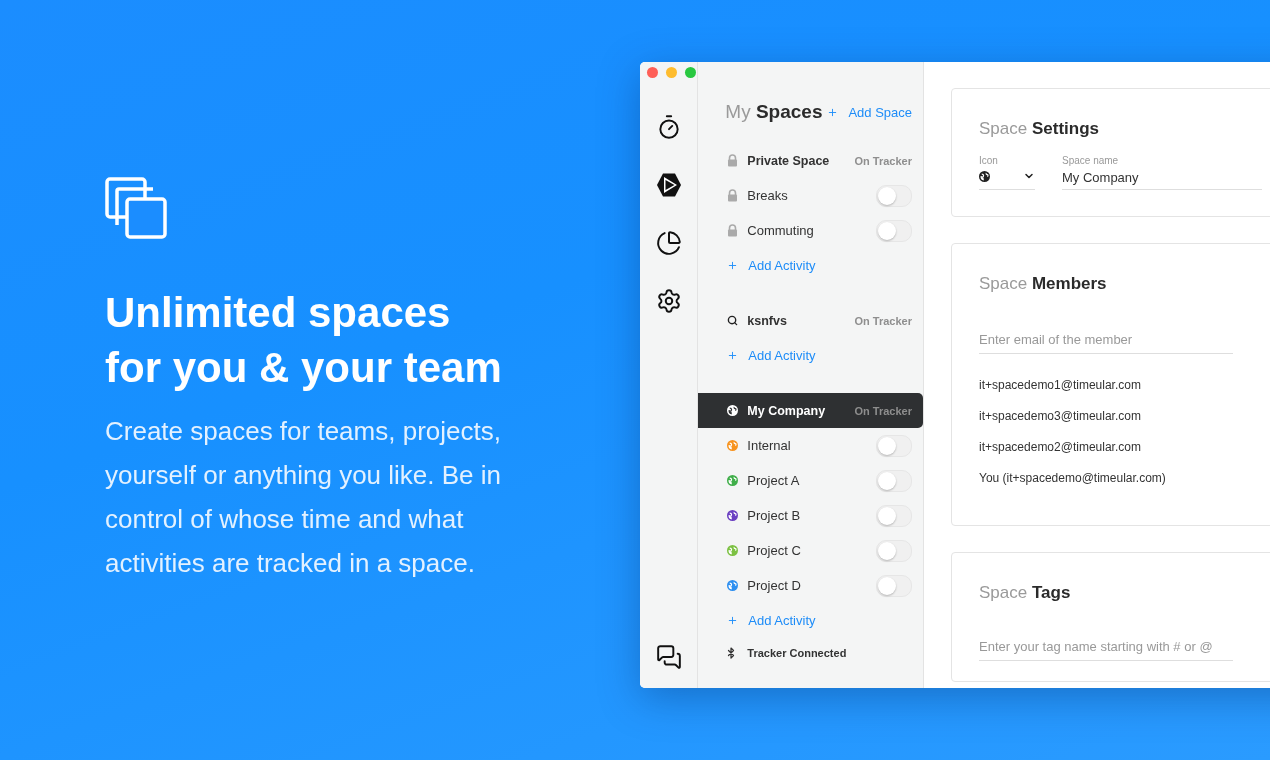  What do you see at coordinates (774, 585) in the screenshot?
I see `activity-name: Project D` at bounding box center [774, 585].